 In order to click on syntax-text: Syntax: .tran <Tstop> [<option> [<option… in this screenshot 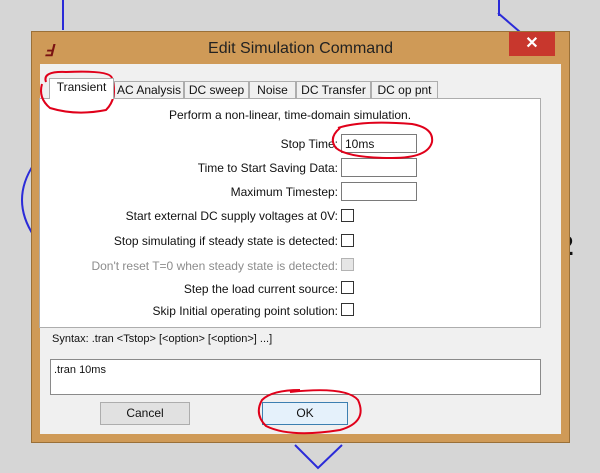, I will do `click(162, 339)`.